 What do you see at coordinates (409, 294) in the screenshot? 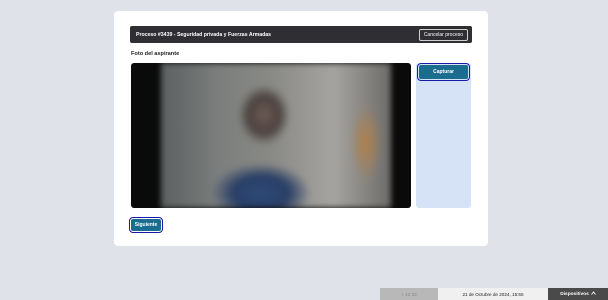
I see `session-timer: + 12:33` at bounding box center [409, 294].